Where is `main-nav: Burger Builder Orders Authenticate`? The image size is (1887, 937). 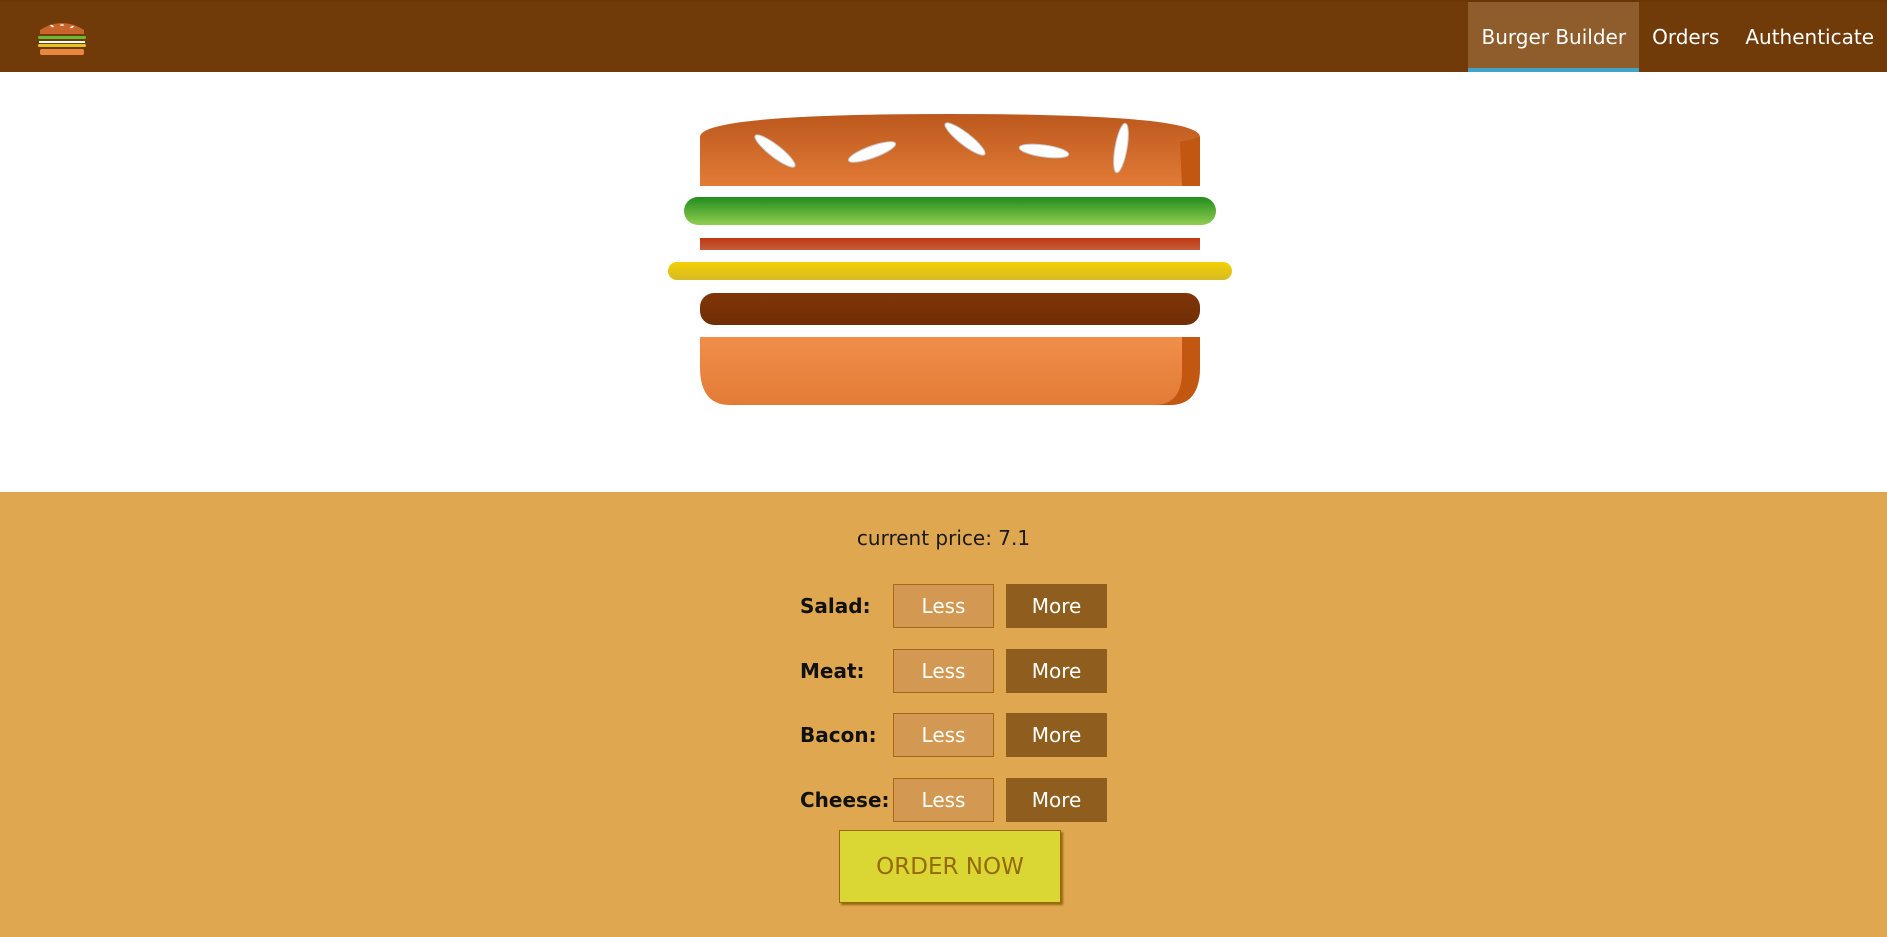 main-nav: Burger Builder Orders Authenticate is located at coordinates (1677, 37).